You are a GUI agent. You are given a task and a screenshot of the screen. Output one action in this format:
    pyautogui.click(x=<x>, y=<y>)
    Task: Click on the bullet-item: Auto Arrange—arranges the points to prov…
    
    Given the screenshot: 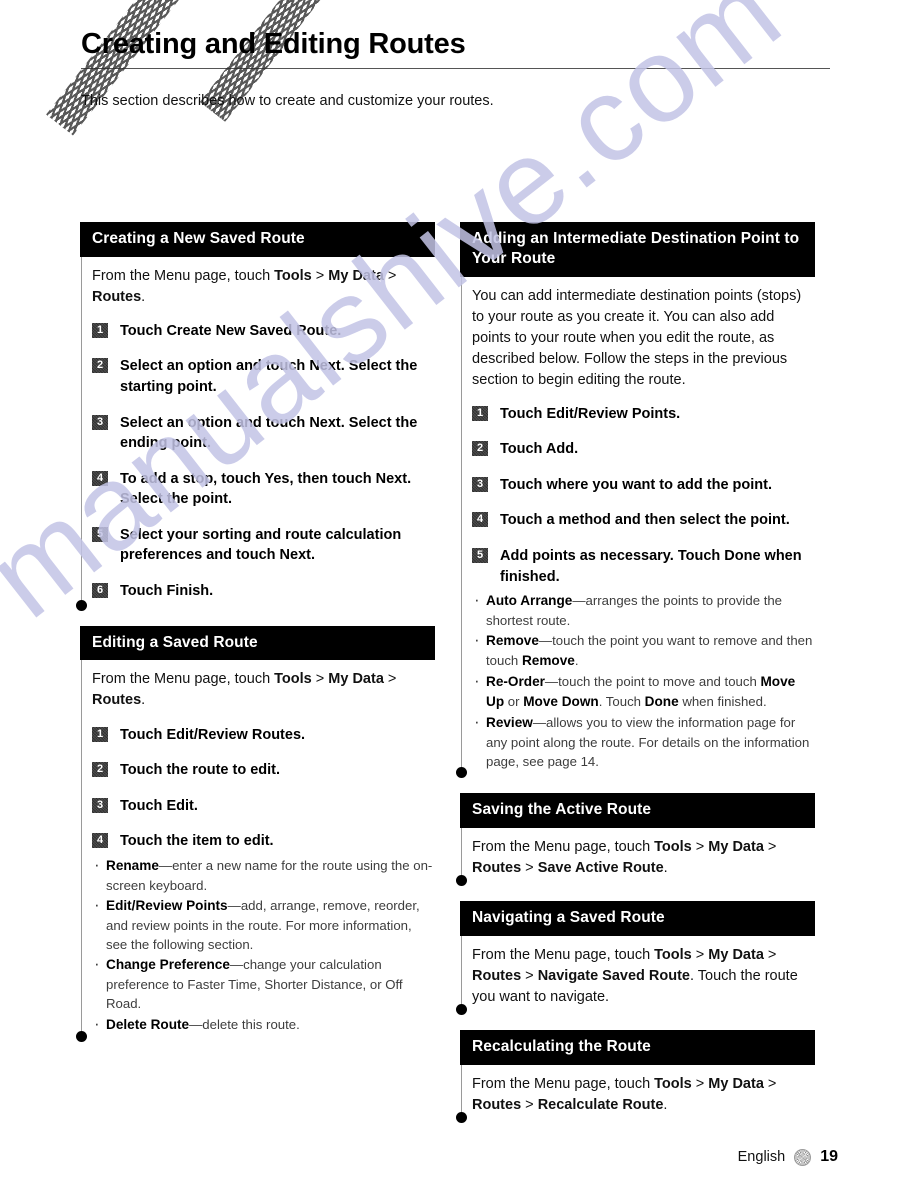 What is the action you would take?
    pyautogui.click(x=643, y=609)
    